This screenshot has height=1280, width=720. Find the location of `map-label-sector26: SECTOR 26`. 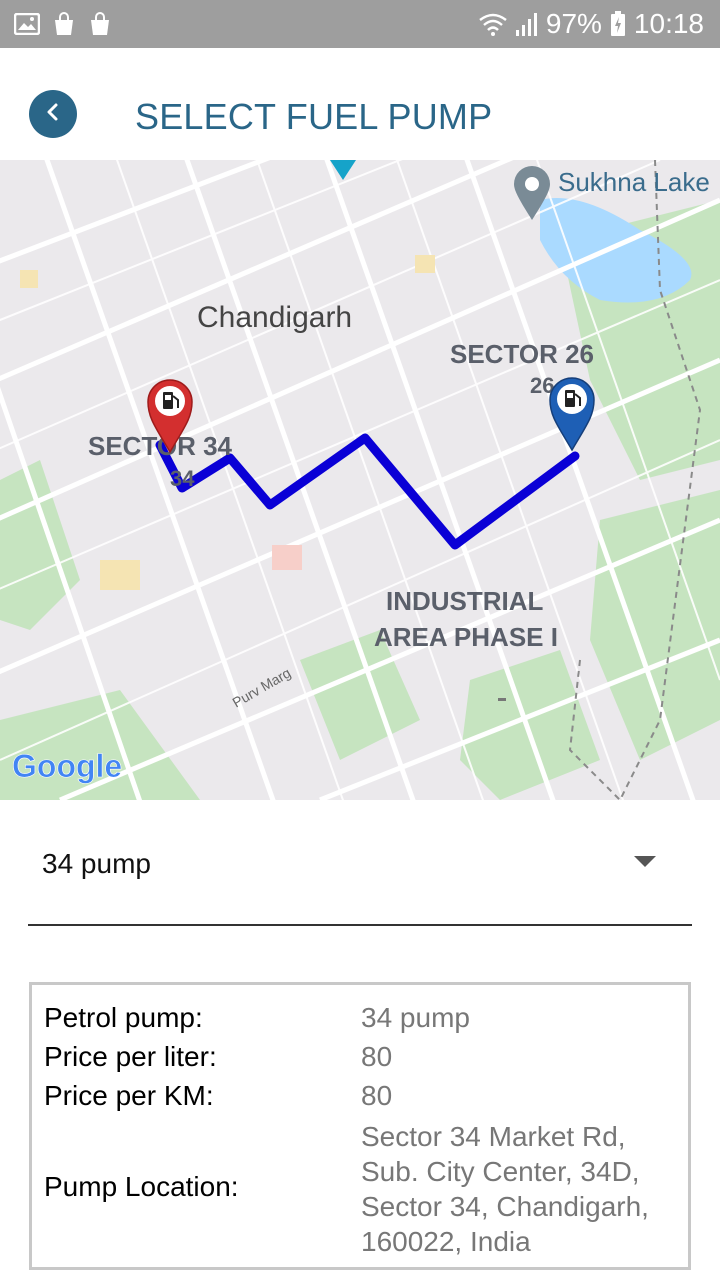

map-label-sector26: SECTOR 26 is located at coordinates (522, 354).